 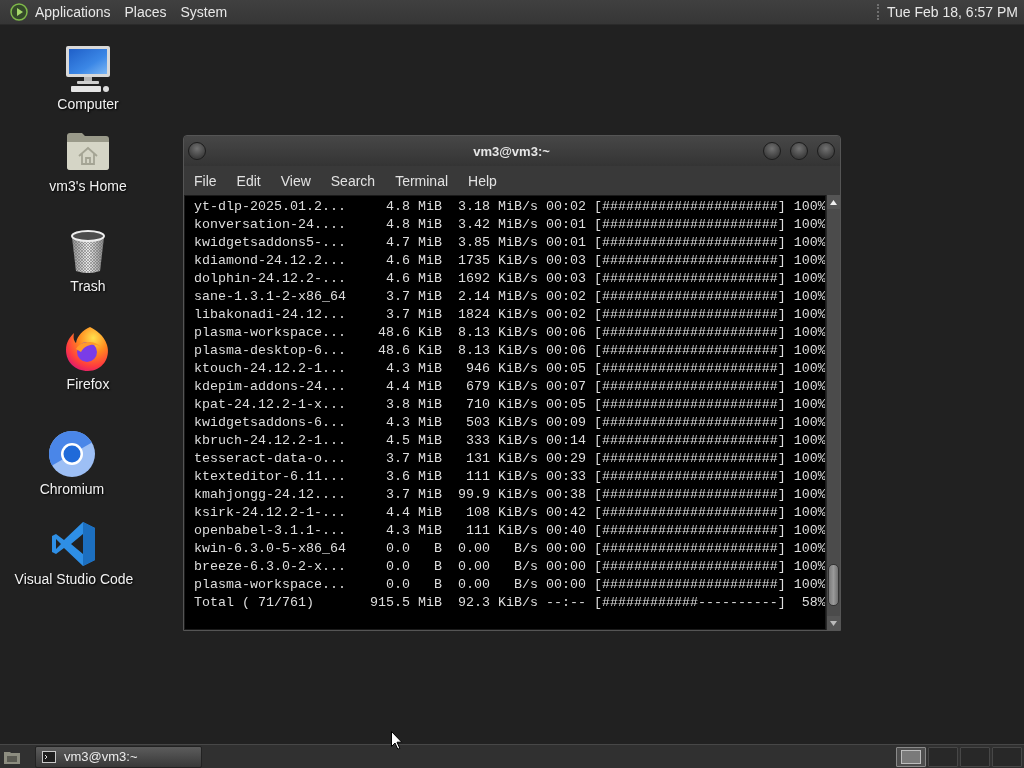 What do you see at coordinates (509, 441) in the screenshot?
I see `terminal-line: kbruch-24.12.2-1... 4.5 MiB 333 KiB/s 00:14 [######################] 100%` at bounding box center [509, 441].